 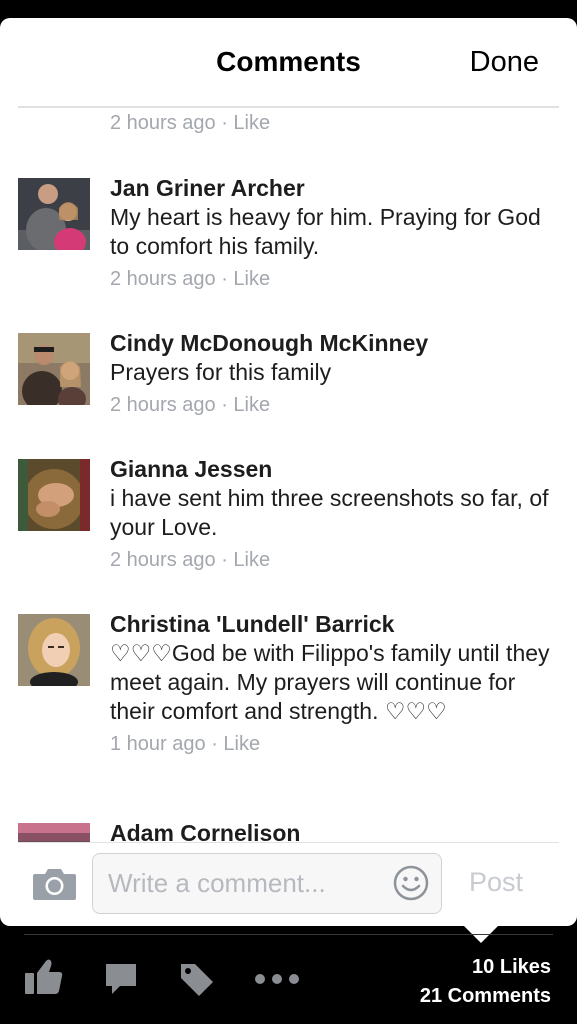 I want to click on like-icon, so click(x=44, y=979).